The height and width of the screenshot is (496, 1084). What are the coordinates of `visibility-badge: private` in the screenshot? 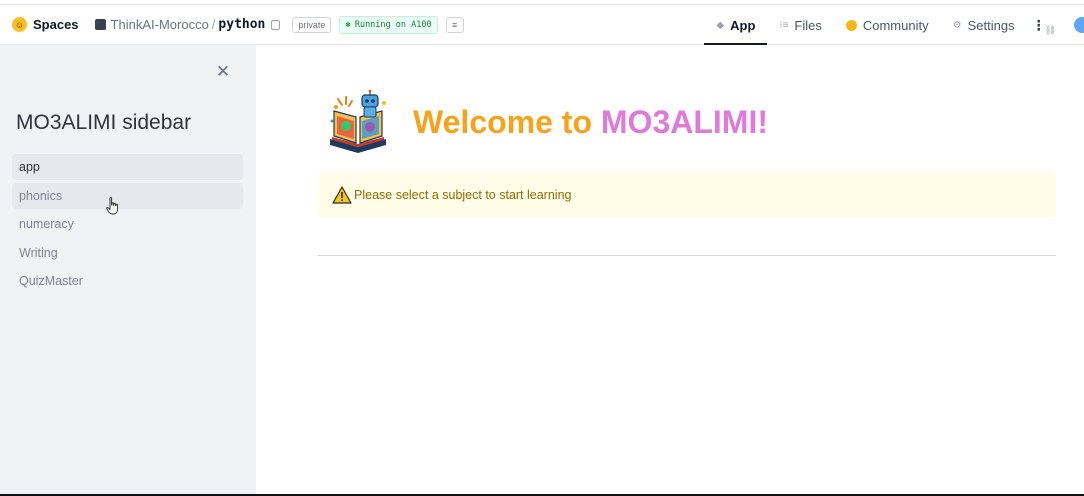 It's located at (312, 24).